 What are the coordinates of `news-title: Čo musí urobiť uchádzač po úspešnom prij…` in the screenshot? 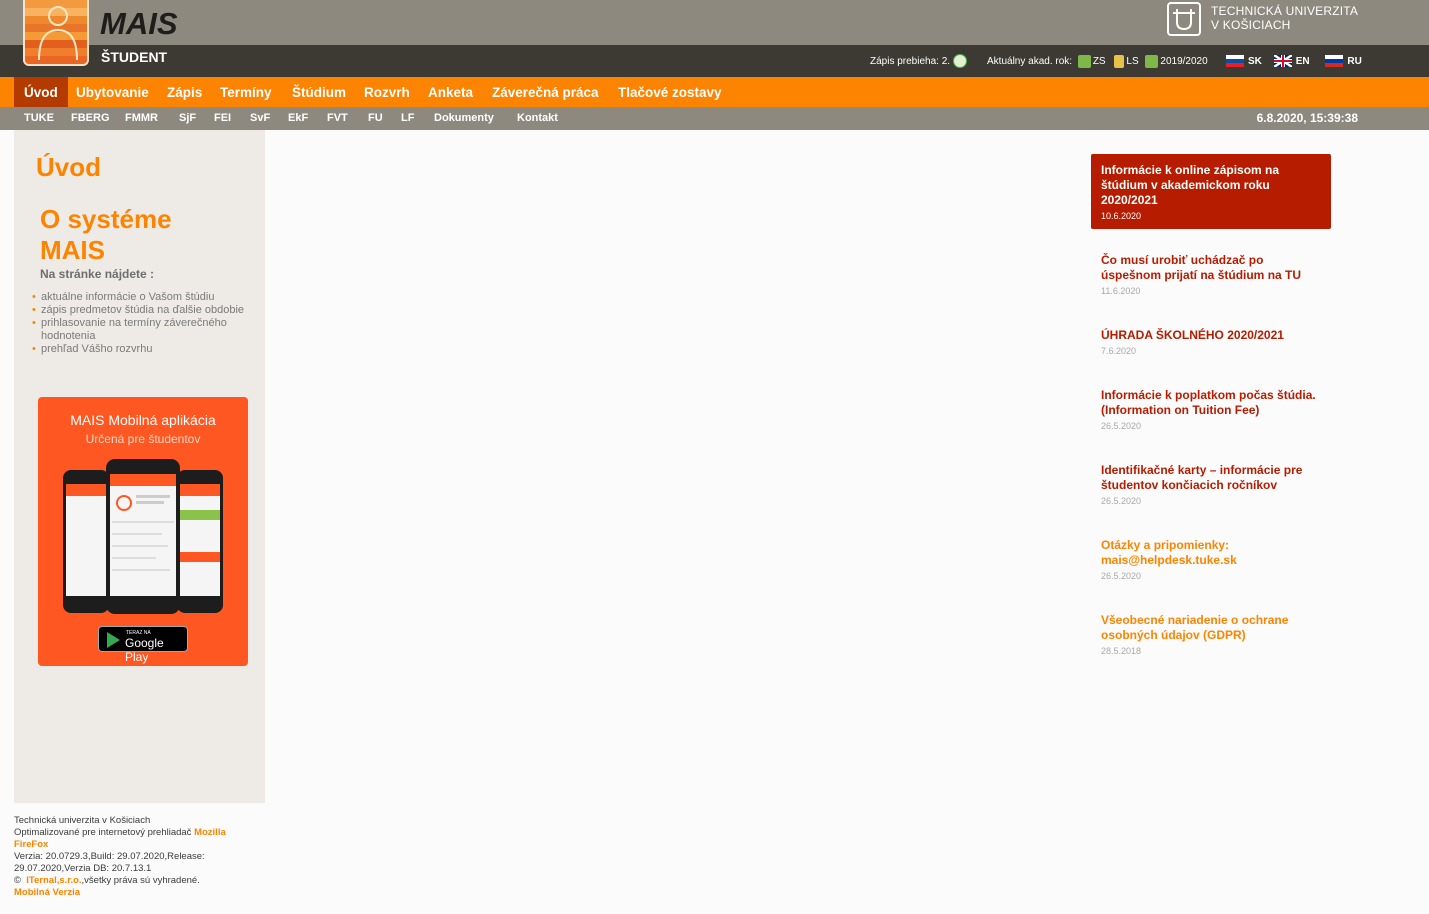 It's located at (1211, 268).